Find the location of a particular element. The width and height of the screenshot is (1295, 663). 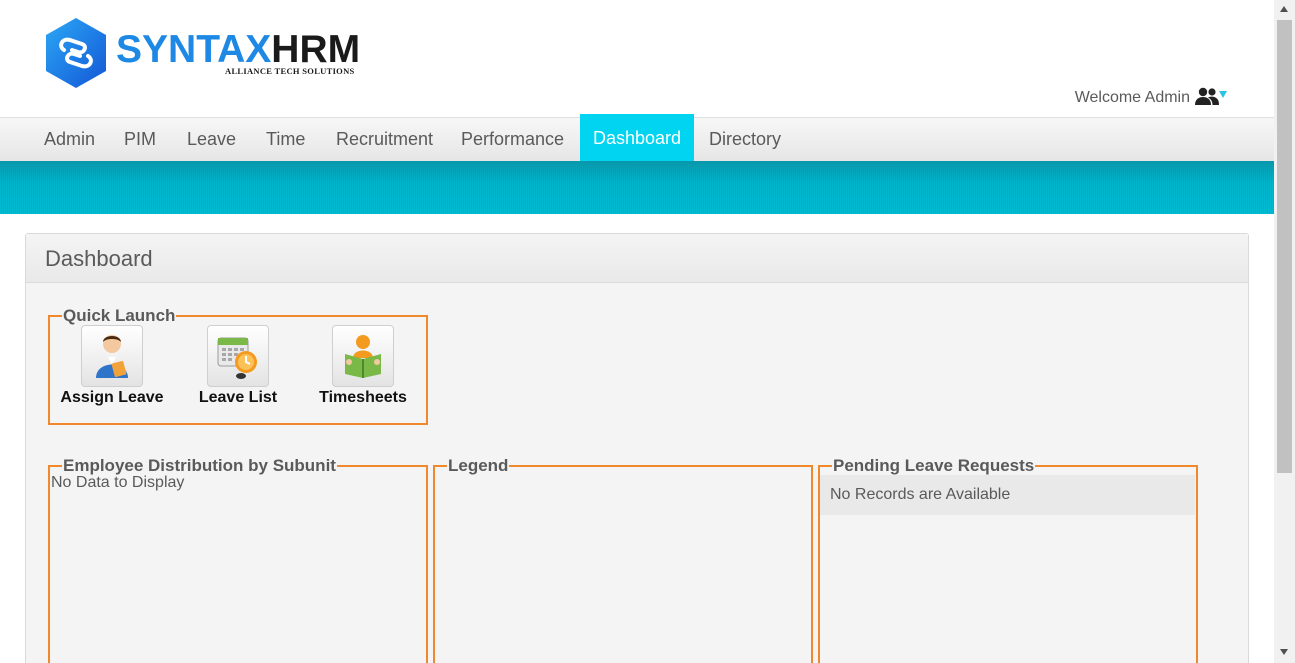

users-icon is located at coordinates (1207, 97).